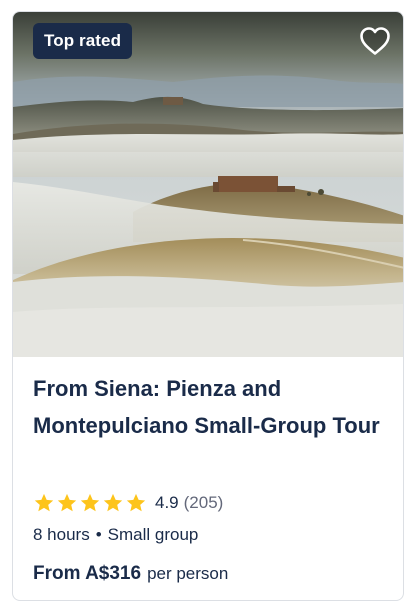 The image size is (418, 615). I want to click on rating-value: 4.9, so click(167, 502).